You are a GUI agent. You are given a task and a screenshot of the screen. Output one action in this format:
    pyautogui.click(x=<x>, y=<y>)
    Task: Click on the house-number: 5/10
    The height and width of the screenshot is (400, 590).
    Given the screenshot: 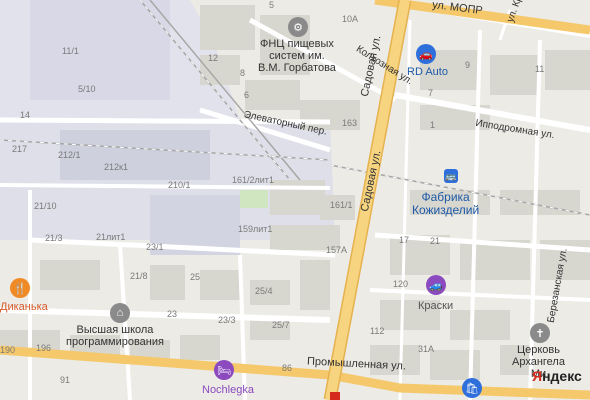 What is the action you would take?
    pyautogui.click(x=87, y=89)
    